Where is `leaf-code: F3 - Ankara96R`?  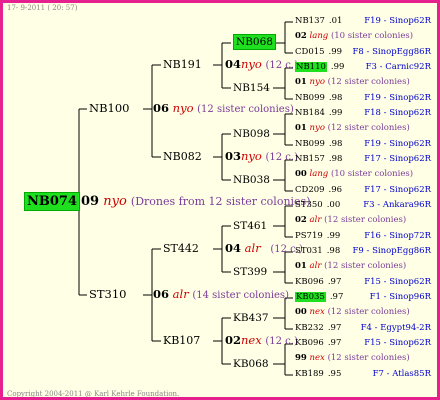
leaf-code: F3 - Ankara96R is located at coordinates (397, 205).